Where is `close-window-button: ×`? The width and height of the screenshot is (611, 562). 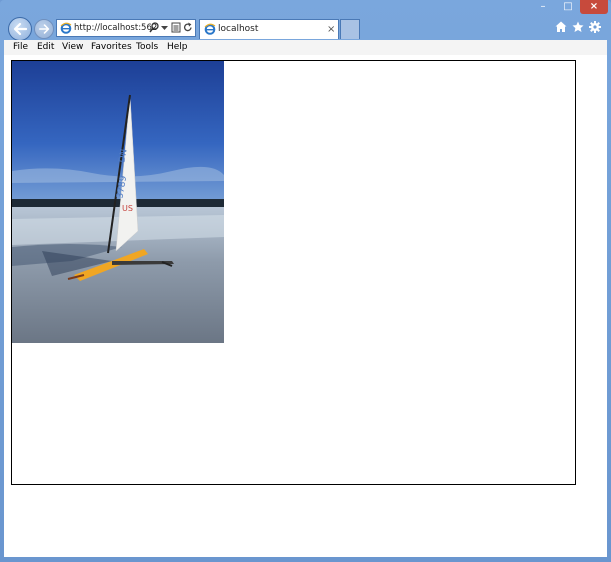
close-window-button: × is located at coordinates (594, 7).